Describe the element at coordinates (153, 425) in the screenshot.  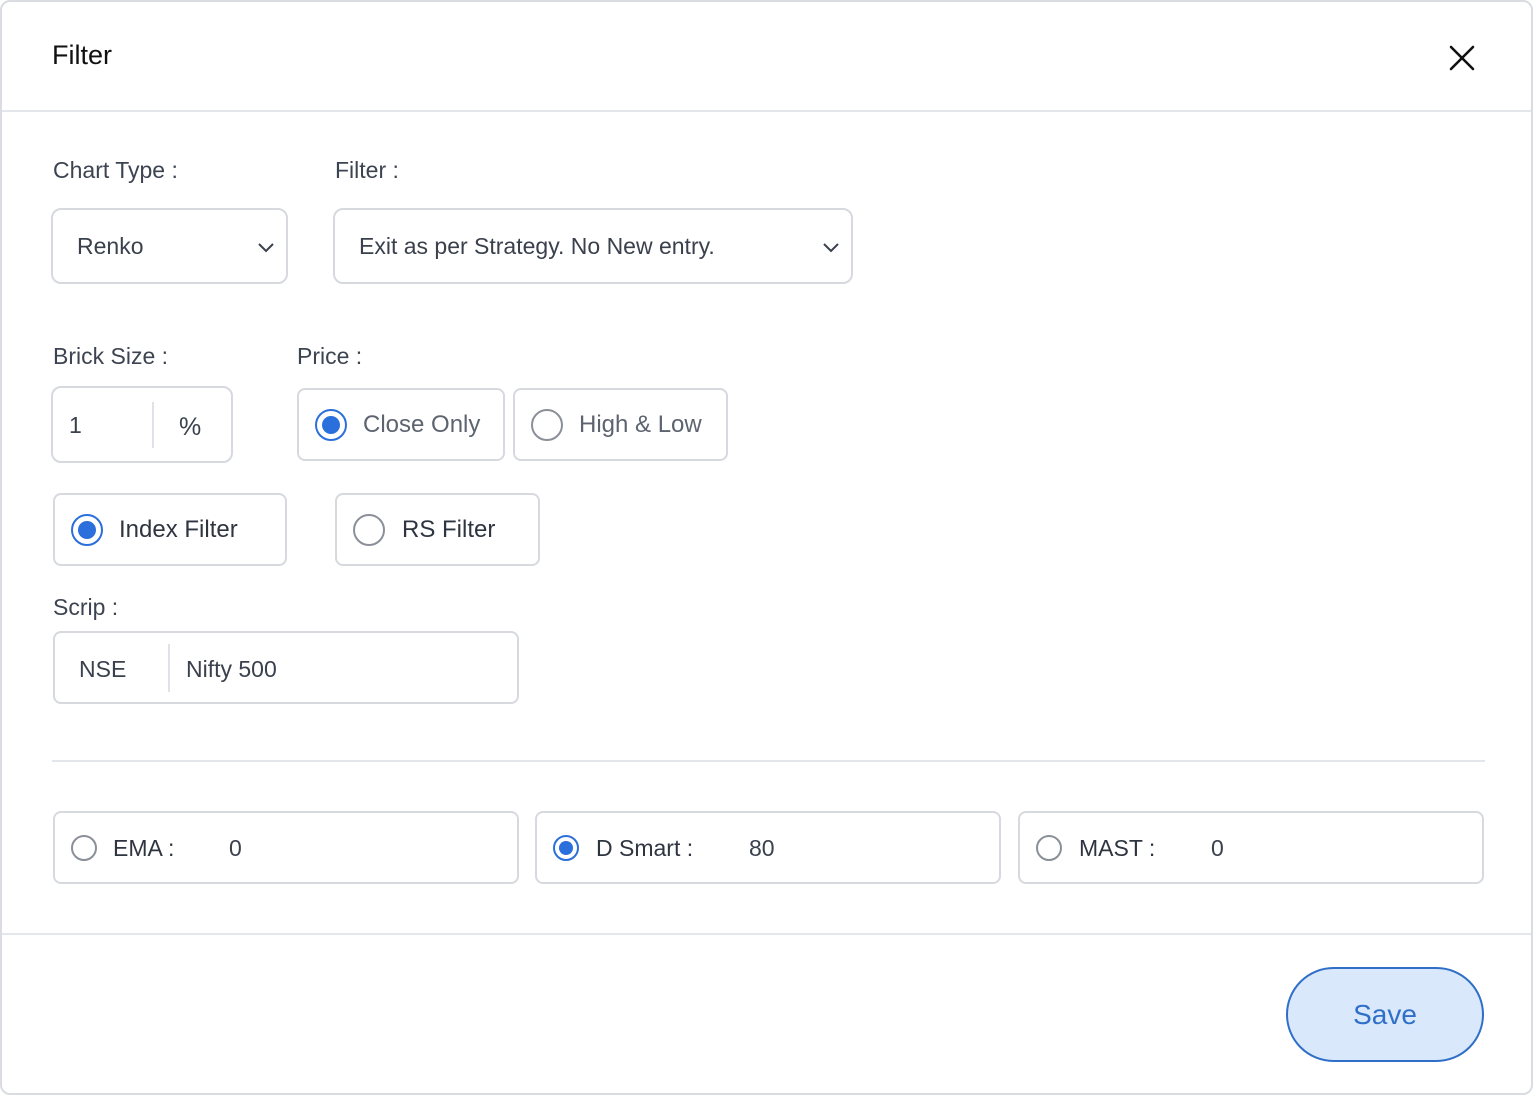
I see `brick-size-divider` at that location.